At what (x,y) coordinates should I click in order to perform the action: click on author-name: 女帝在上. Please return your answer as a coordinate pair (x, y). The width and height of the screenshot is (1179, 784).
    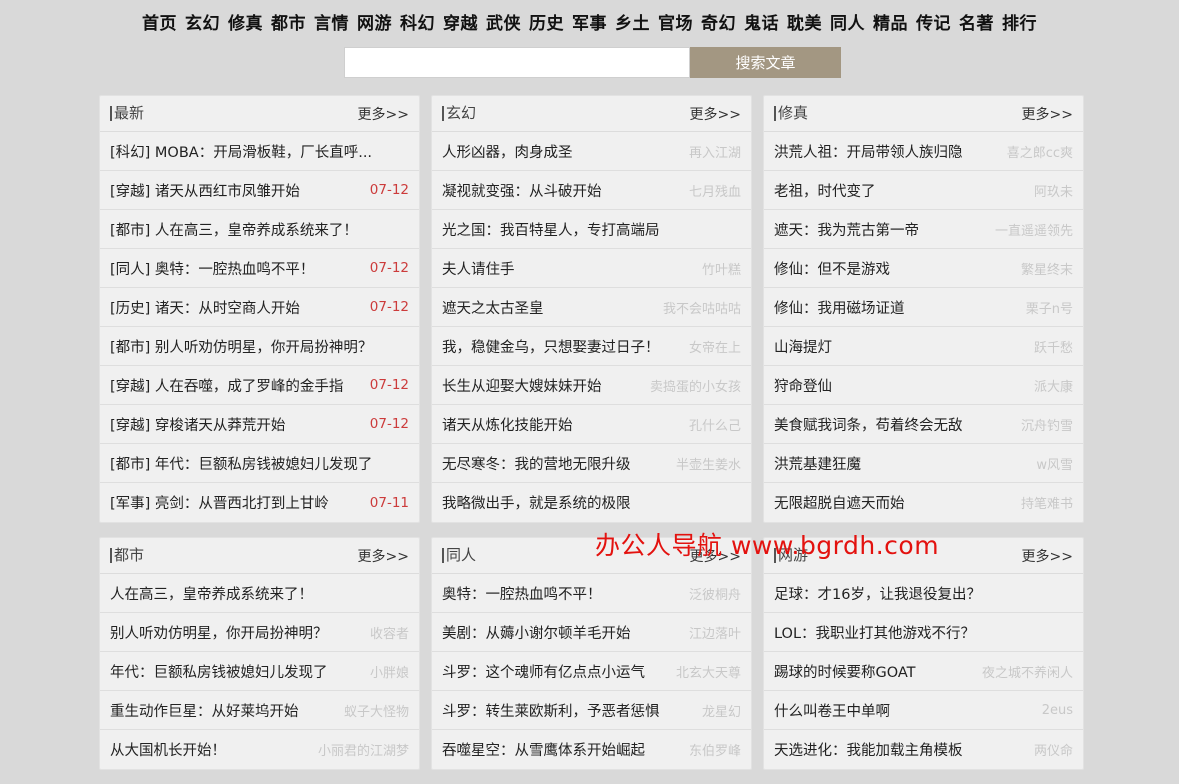
    Looking at the image, I should click on (715, 346).